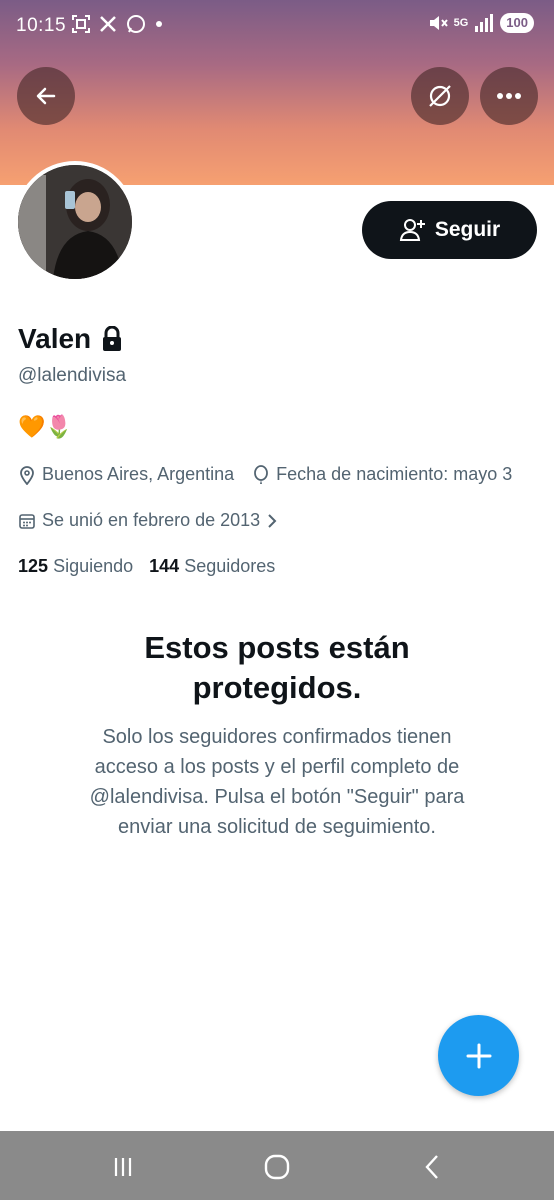 The width and height of the screenshot is (554, 1200). Describe the element at coordinates (277, 687) in the screenshot. I see `protected-title-line: protegidos.` at that location.